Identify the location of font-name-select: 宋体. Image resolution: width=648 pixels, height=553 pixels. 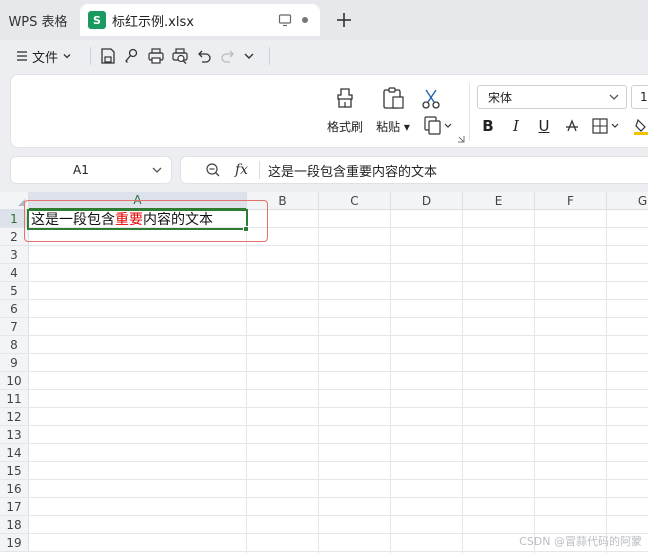
(552, 97).